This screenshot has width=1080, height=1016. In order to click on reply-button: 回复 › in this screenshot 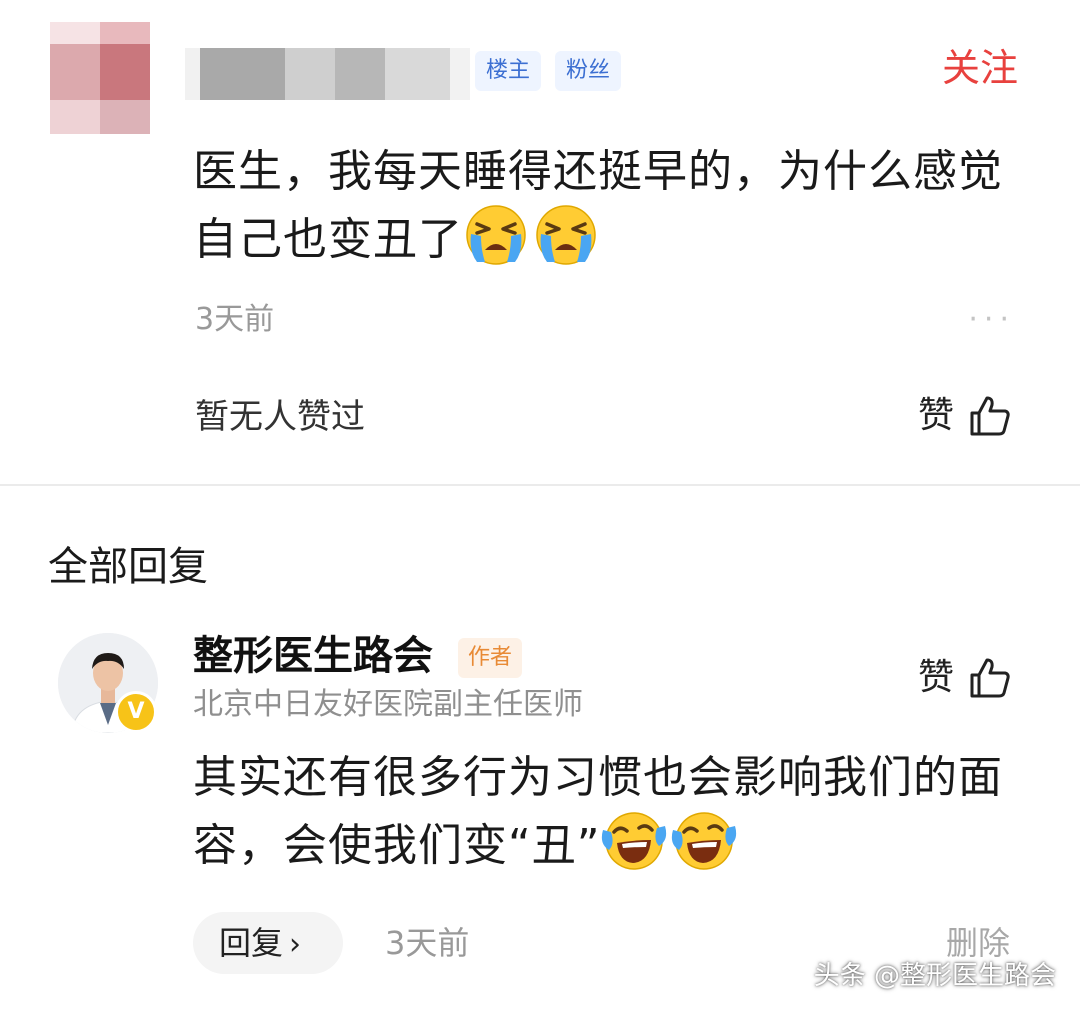, I will do `click(268, 943)`.